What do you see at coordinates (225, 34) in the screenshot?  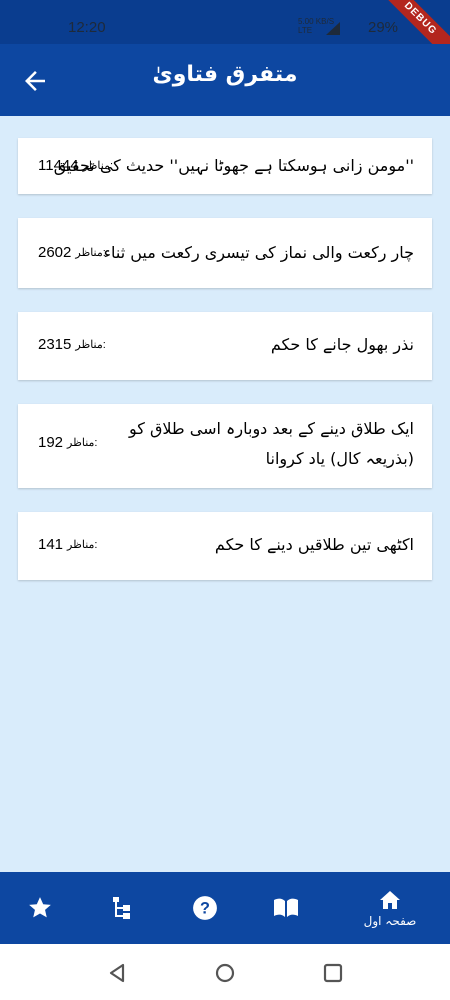 I see `status-bar: 12:20 5.00 KB/S LTE 29% DEBUG` at bounding box center [225, 34].